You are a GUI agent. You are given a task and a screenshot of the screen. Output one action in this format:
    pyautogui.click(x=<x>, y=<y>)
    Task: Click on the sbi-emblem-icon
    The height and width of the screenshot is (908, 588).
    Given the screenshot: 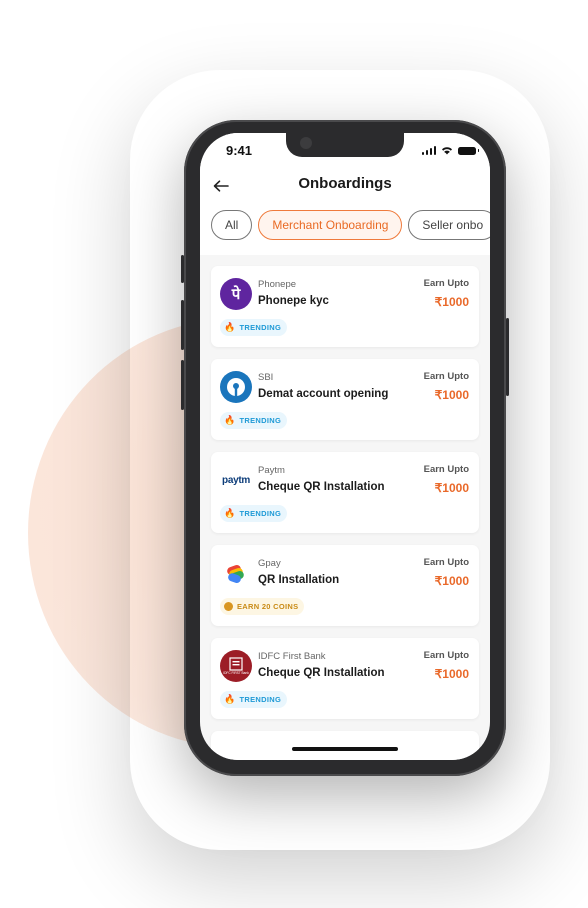 What is the action you would take?
    pyautogui.click(x=236, y=387)
    